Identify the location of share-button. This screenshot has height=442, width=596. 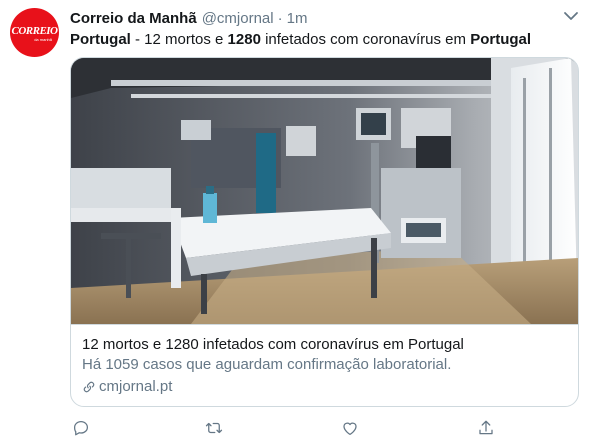
(486, 428).